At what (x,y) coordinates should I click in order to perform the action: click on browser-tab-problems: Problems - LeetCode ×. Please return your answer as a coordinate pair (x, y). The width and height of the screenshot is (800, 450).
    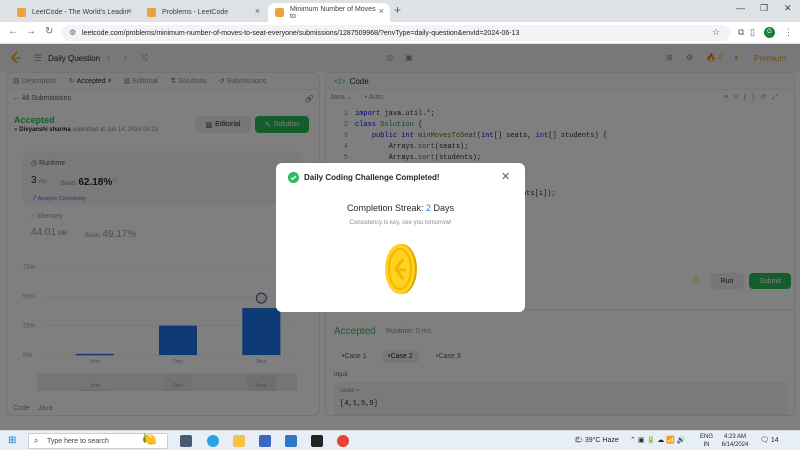
    Looking at the image, I should click on (203, 12).